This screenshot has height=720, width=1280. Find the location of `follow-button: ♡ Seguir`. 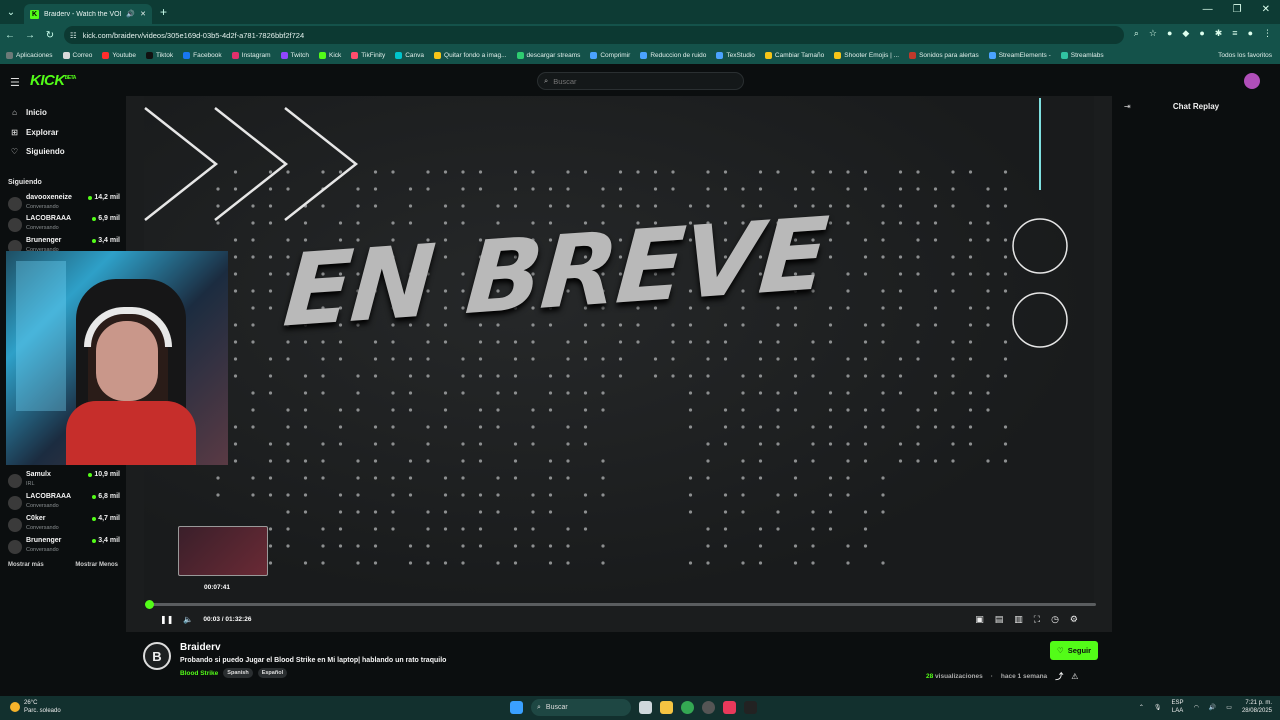

follow-button: ♡ Seguir is located at coordinates (1074, 650).